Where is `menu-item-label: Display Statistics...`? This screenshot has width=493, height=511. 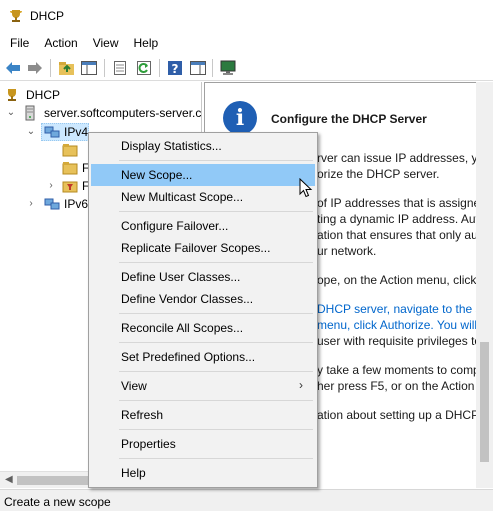 menu-item-label: Display Statistics... is located at coordinates (171, 146).